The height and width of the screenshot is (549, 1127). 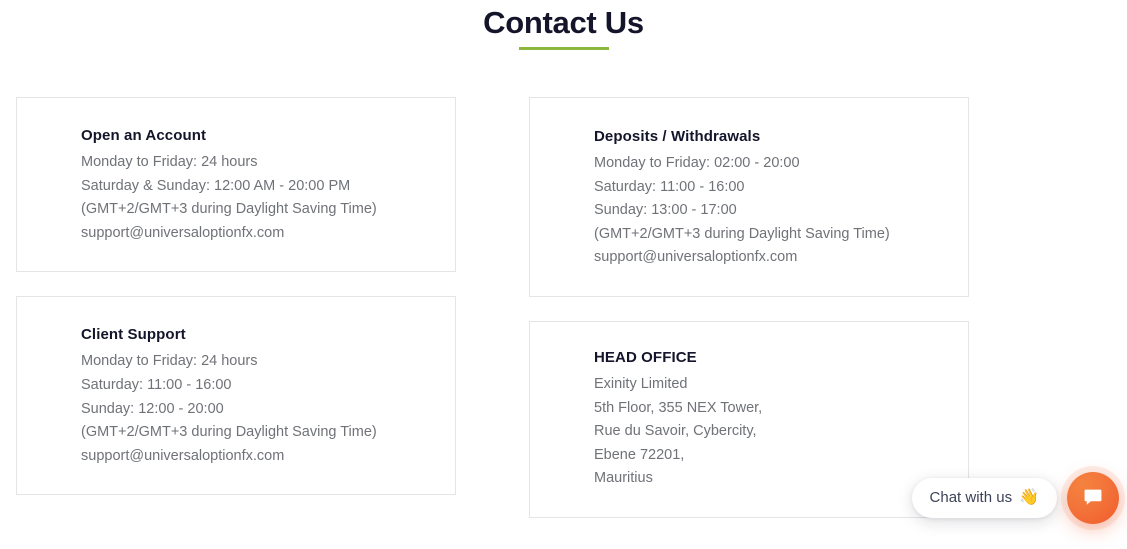 I want to click on card-line: Exinity Limited, so click(x=641, y=383).